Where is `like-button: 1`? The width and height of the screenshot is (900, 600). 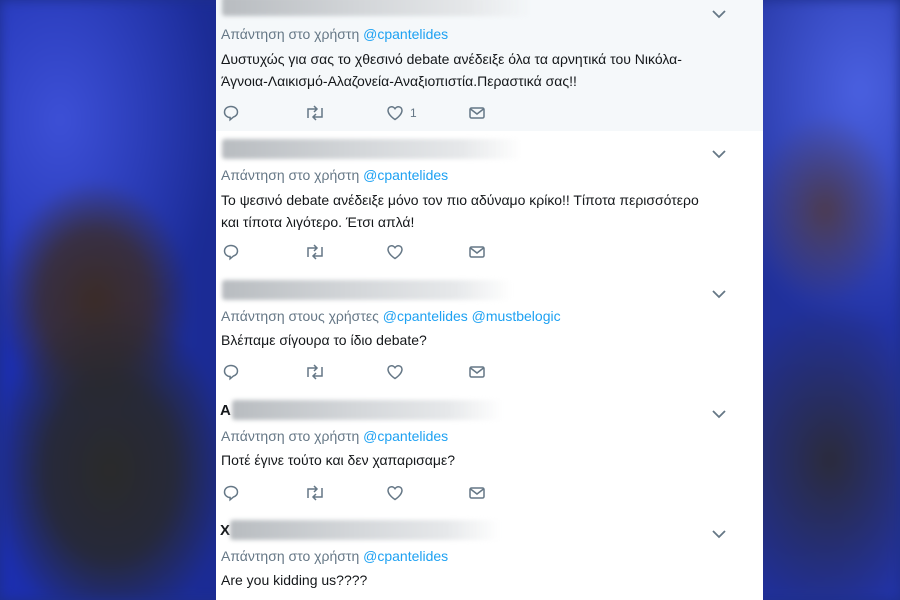 like-button: 1 is located at coordinates (401, 113).